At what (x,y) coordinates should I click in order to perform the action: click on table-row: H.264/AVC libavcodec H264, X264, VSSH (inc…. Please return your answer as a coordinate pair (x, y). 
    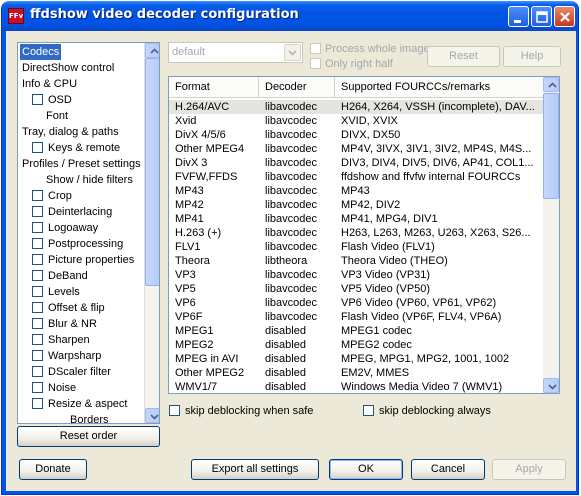
    Looking at the image, I should click on (356, 107).